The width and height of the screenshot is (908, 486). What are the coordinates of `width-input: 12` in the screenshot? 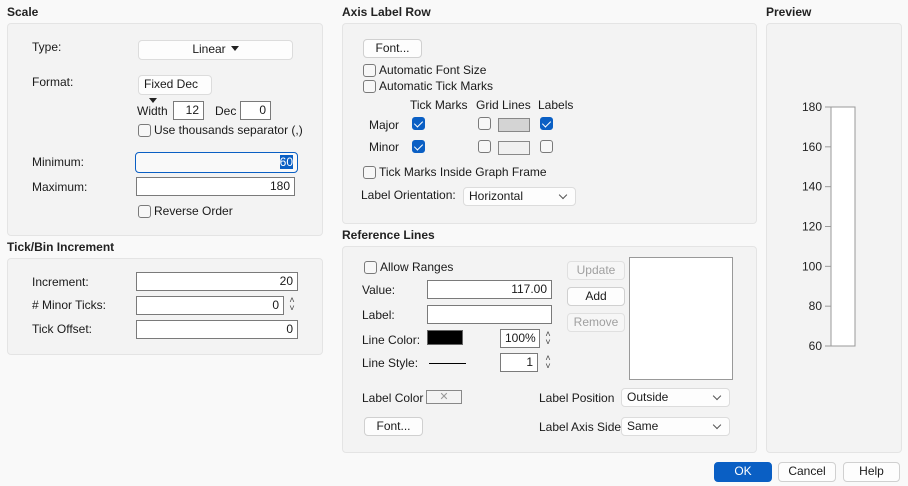 It's located at (188, 110).